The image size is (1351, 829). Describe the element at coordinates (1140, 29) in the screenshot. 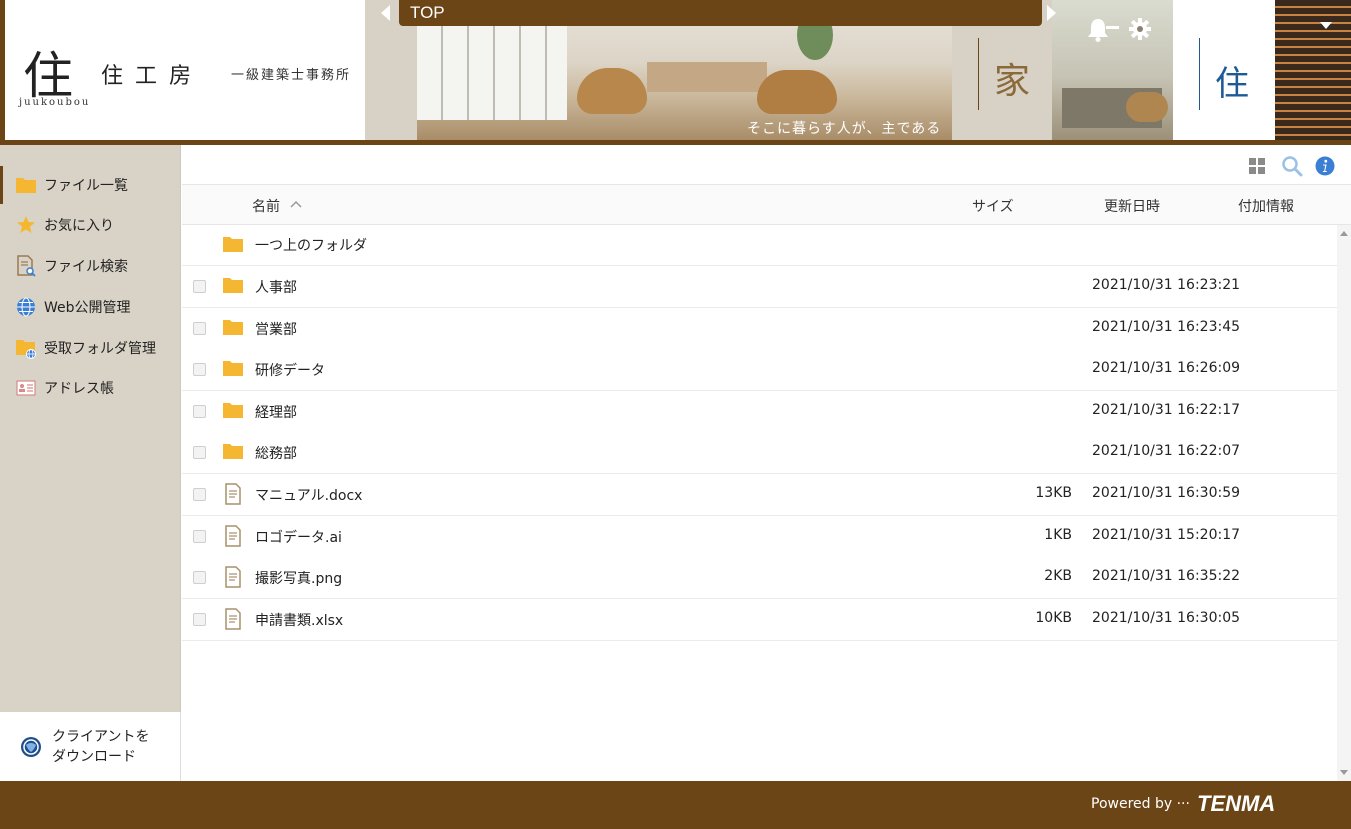

I see `gear-icon` at that location.